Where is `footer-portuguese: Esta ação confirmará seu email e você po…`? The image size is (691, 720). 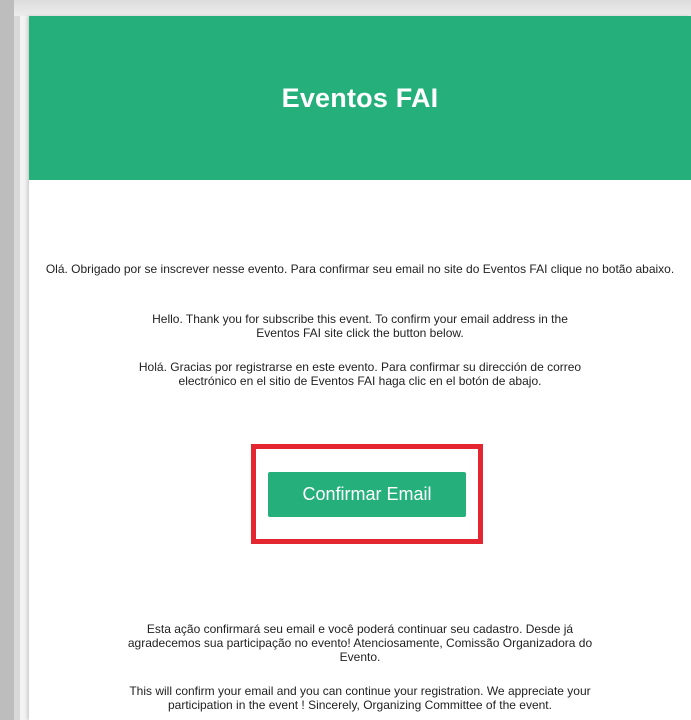 footer-portuguese: Esta ação confirmará seu email e você po… is located at coordinates (360, 643).